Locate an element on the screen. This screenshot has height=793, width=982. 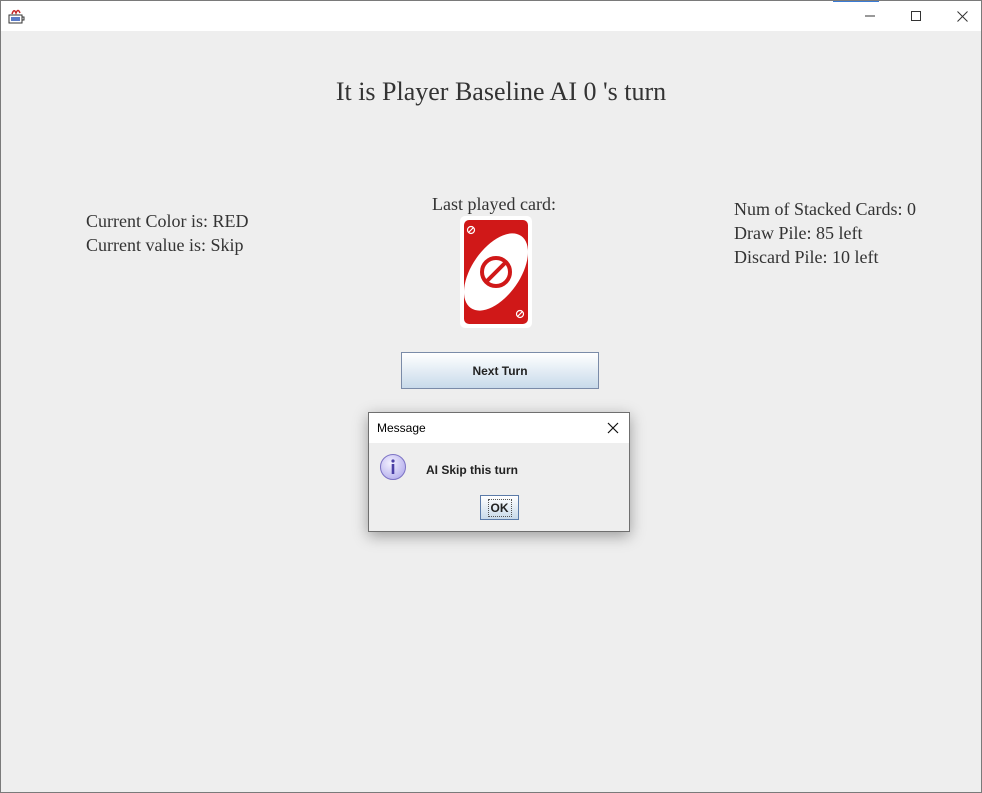
maximize-button is located at coordinates (916, 16).